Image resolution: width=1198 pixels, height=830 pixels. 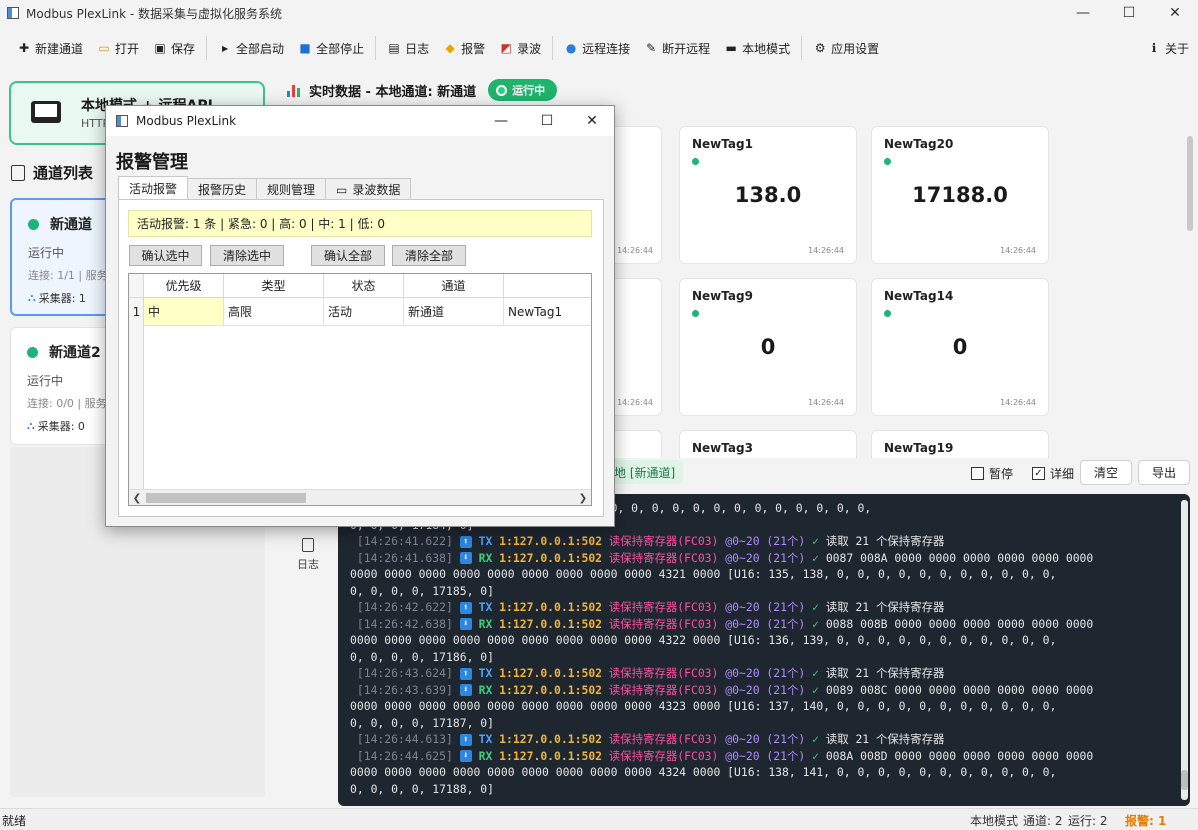 What do you see at coordinates (137, 497) in the screenshot?
I see `scroll-left-icon: ❮` at bounding box center [137, 497].